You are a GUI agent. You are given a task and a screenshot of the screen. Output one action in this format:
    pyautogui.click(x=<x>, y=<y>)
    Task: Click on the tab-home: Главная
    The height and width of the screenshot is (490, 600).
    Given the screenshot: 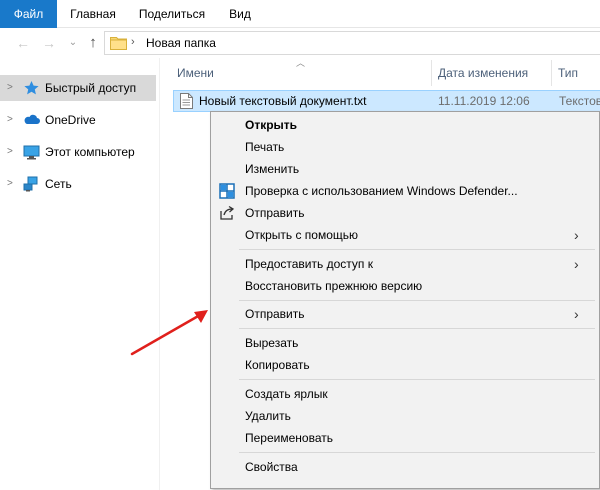 What is the action you would take?
    pyautogui.click(x=93, y=14)
    